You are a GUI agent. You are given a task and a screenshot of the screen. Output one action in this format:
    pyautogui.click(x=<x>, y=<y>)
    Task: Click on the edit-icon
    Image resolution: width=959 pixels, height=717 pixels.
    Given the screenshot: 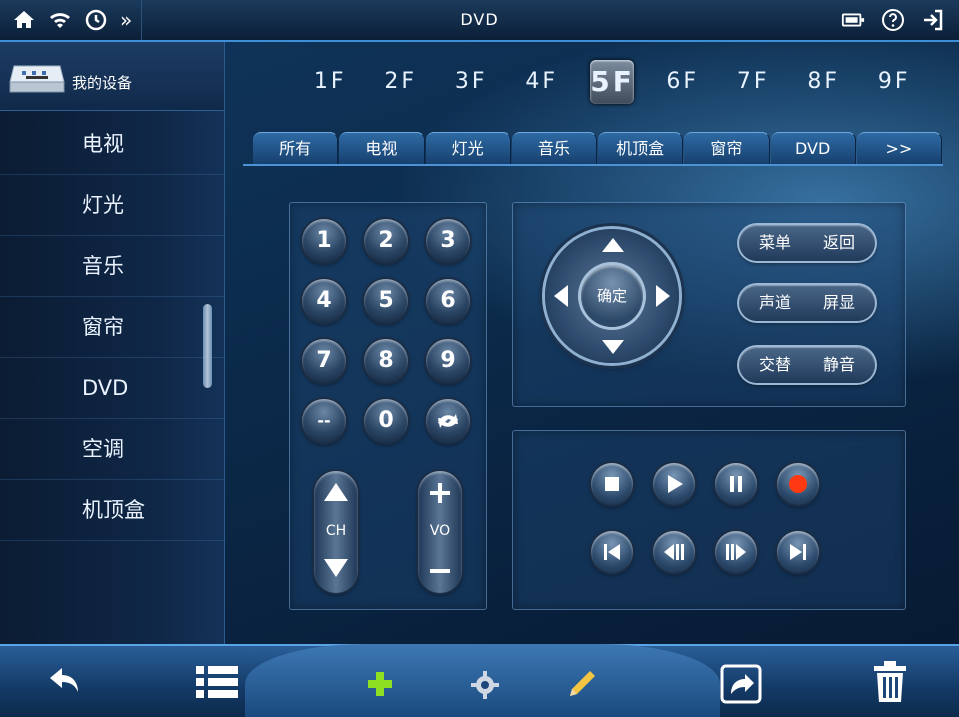 What is the action you would take?
    pyautogui.click(x=582, y=684)
    